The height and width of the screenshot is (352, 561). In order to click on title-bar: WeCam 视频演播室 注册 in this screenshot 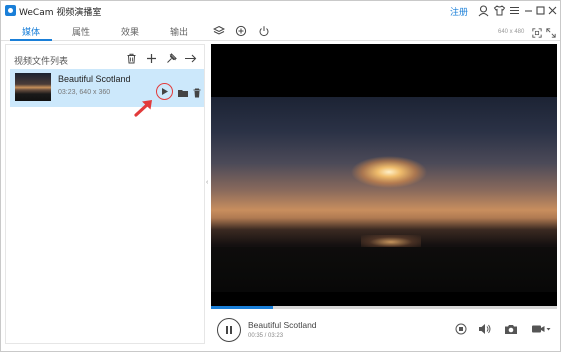, I will do `click(280, 11)`.